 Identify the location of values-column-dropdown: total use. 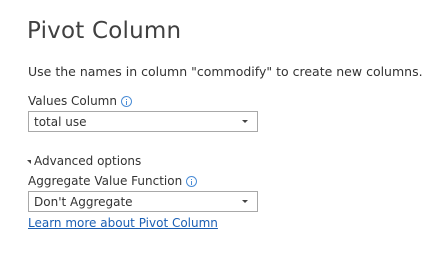
(143, 121).